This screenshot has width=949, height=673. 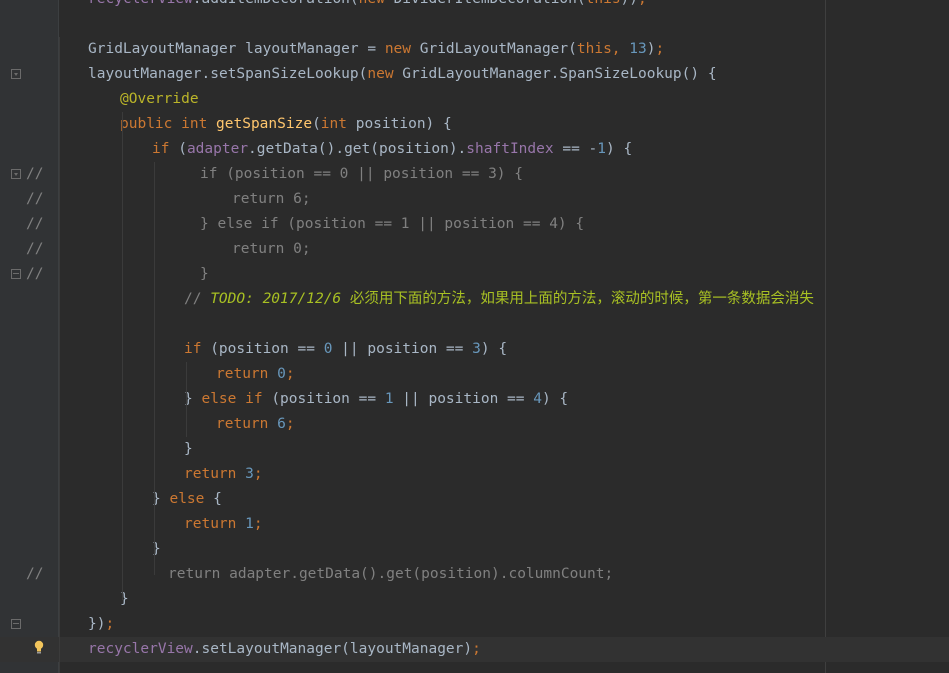 I want to click on code-token: 0, so click(x=281, y=374).